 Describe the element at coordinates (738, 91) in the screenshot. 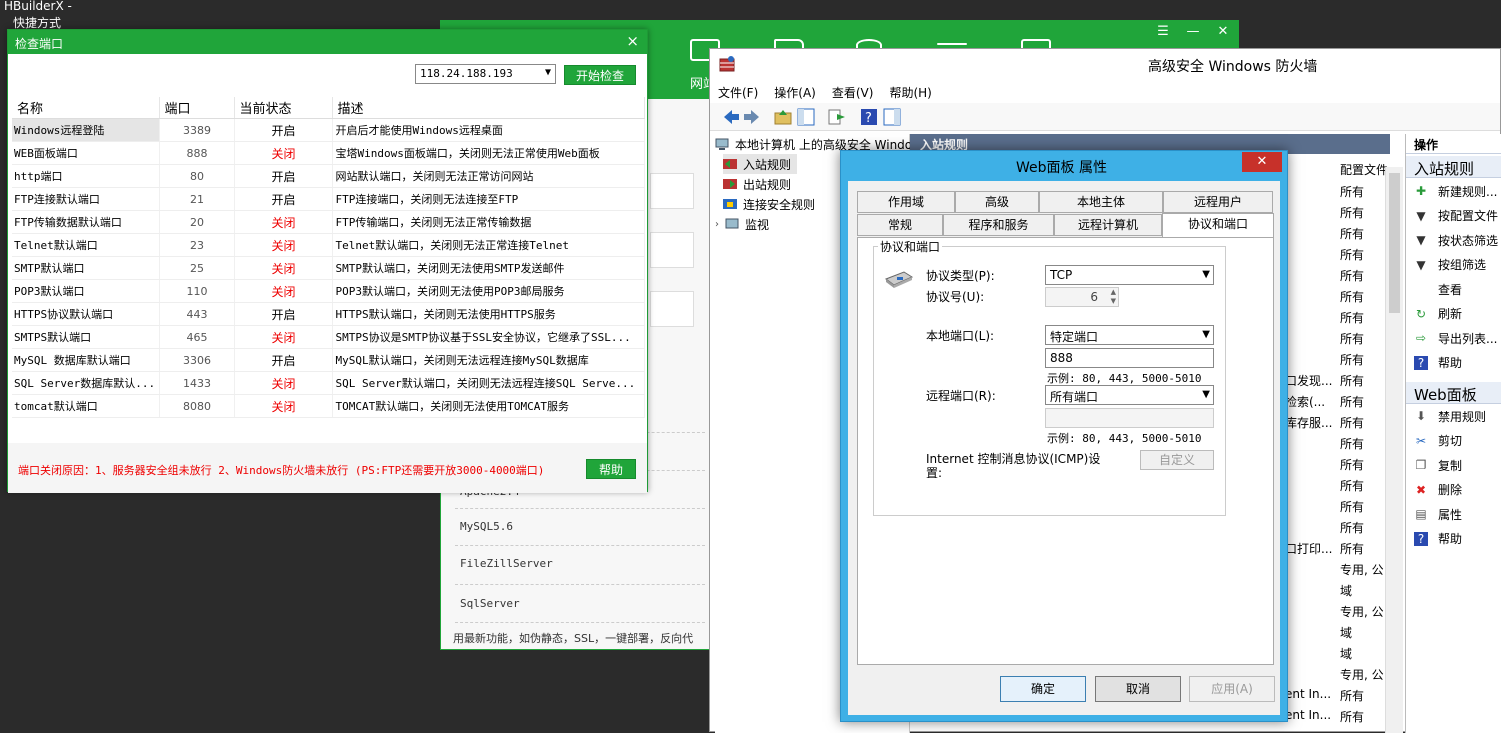

I see `menu-file: 文件(F)` at that location.